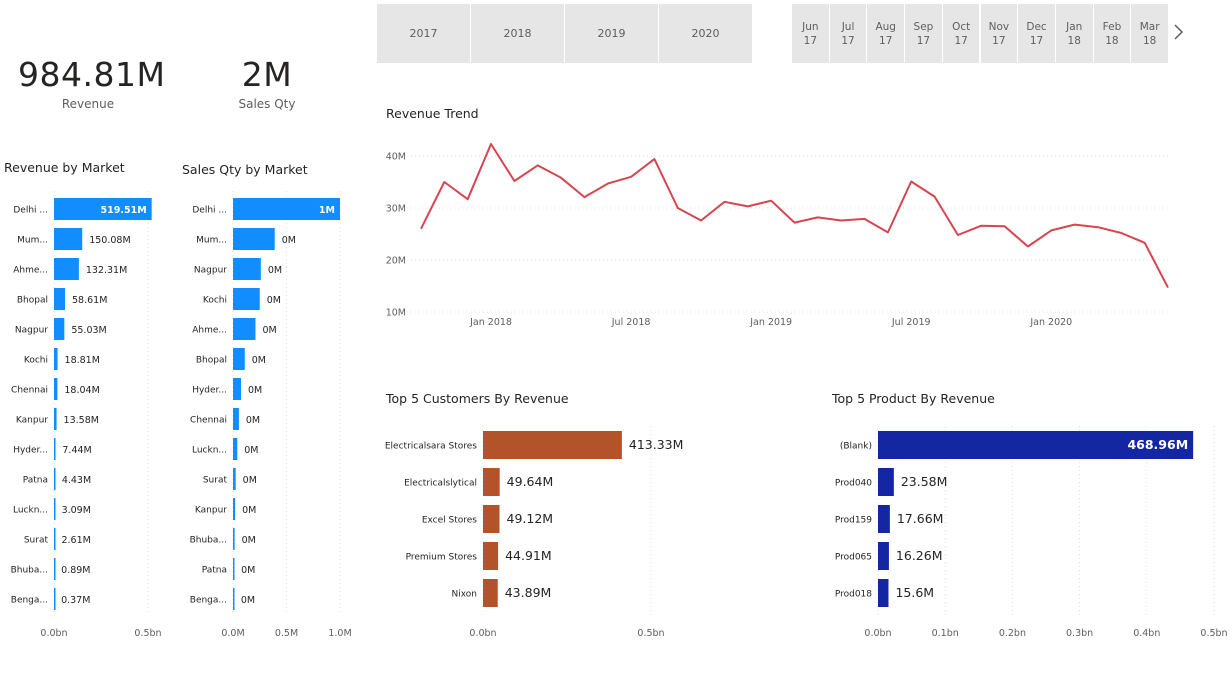 This screenshot has height=675, width=1232. Describe the element at coordinates (853, 595) in the screenshot. I see `category-label: Prod018` at that location.